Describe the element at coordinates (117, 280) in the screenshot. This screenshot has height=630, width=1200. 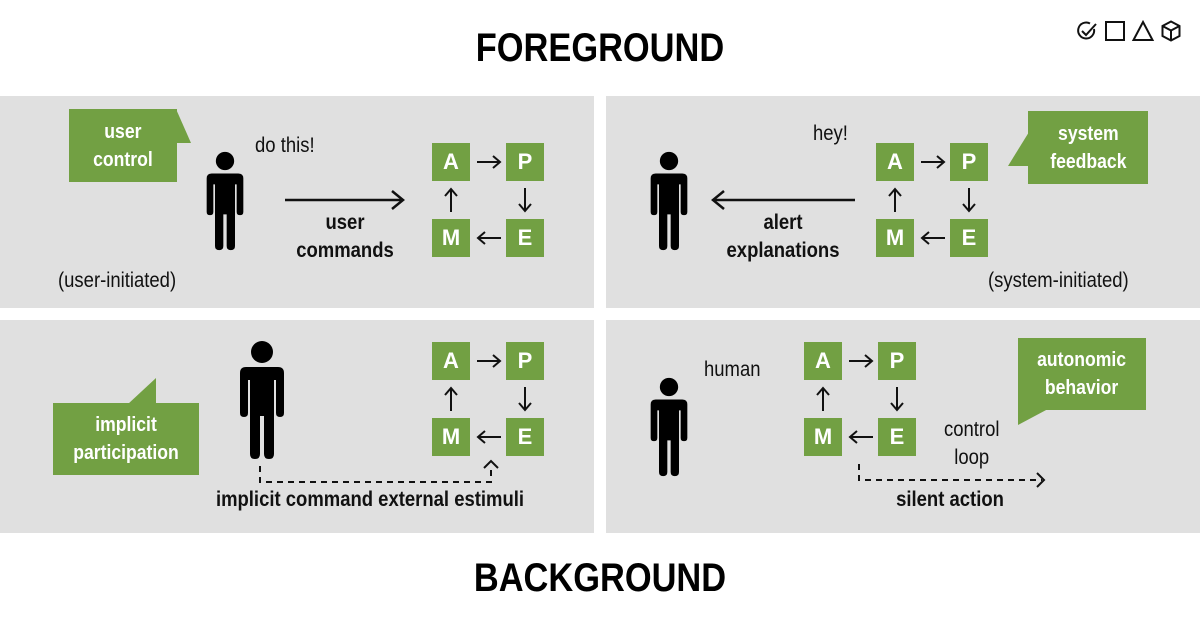
I see `initiation-note: (user-initiated)` at that location.